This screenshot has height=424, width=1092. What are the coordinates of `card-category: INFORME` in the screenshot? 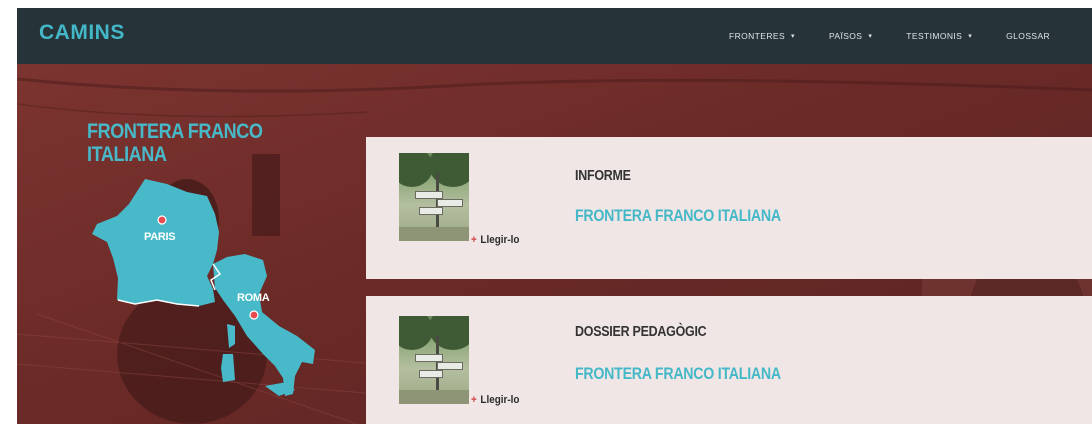 It's located at (603, 176).